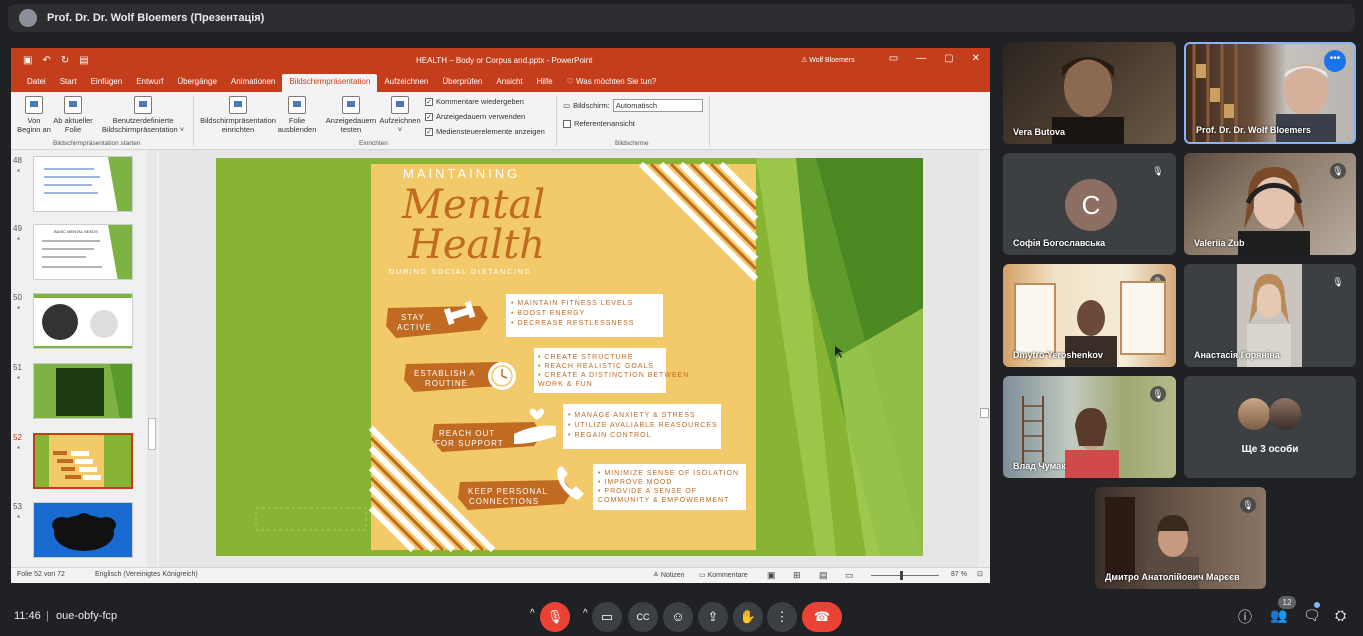  I want to click on hide-slide-button: Folie ausblenden, so click(297, 115).